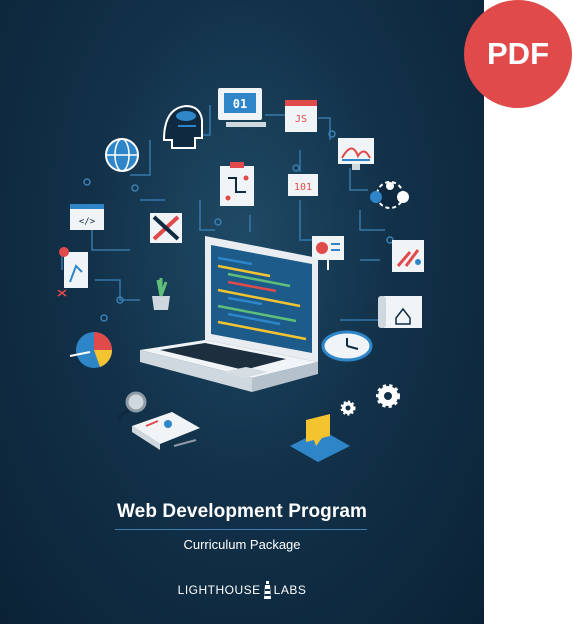 This screenshot has width=574, height=624. I want to click on brand-name-right: LABS, so click(290, 590).